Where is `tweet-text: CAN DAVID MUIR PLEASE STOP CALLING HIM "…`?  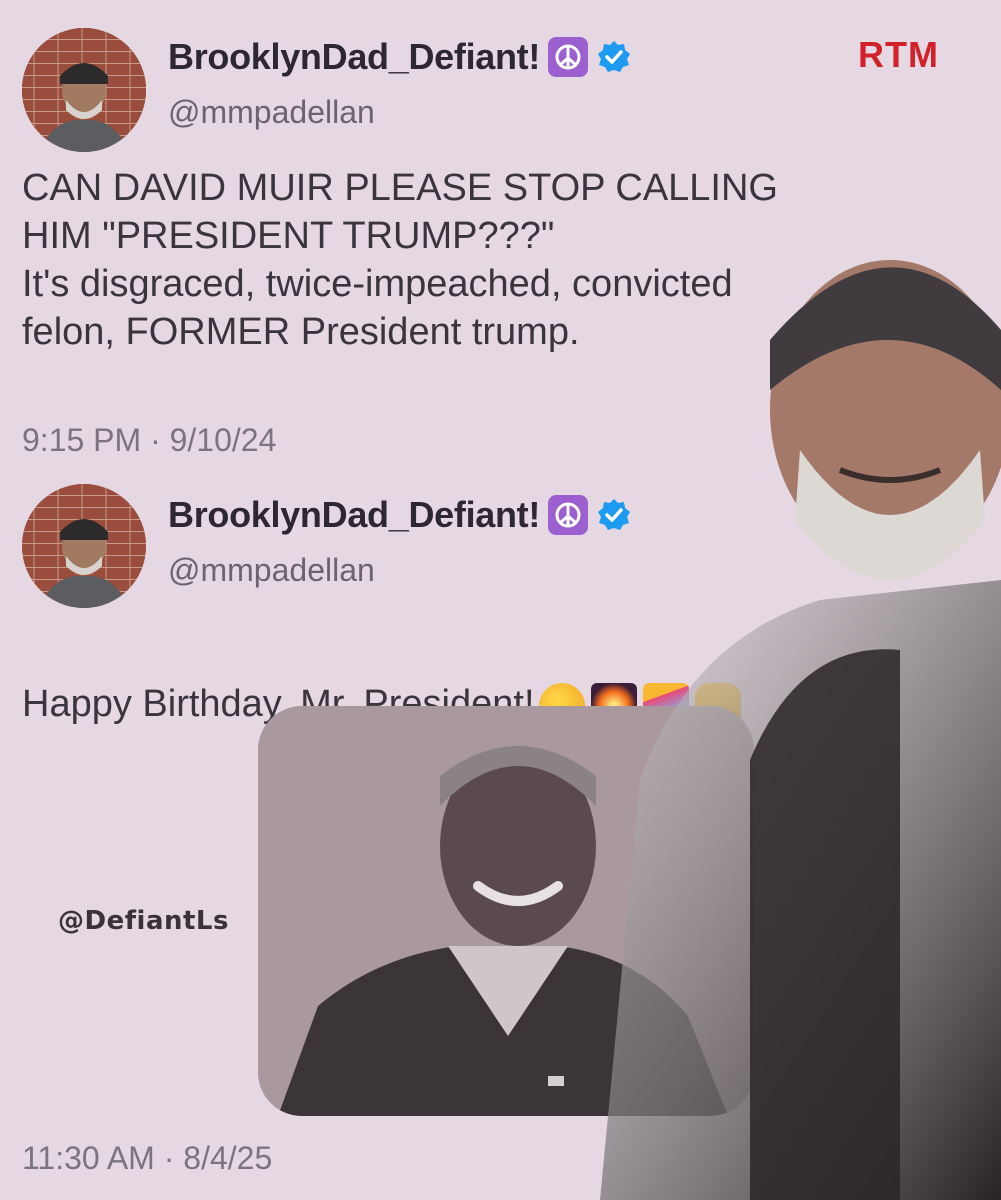
tweet-text: CAN DAVID MUIR PLEASE STOP CALLING HIM "… is located at coordinates (400, 260).